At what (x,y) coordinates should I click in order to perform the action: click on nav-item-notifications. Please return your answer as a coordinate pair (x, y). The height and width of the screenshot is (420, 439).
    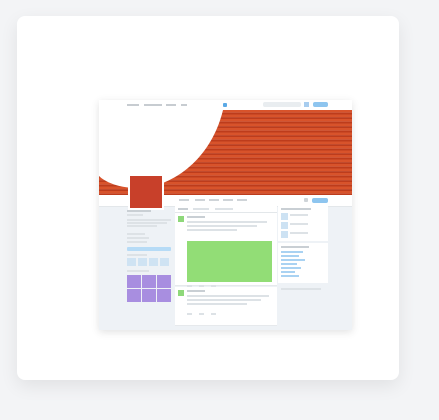
    Looking at the image, I should click on (153, 105).